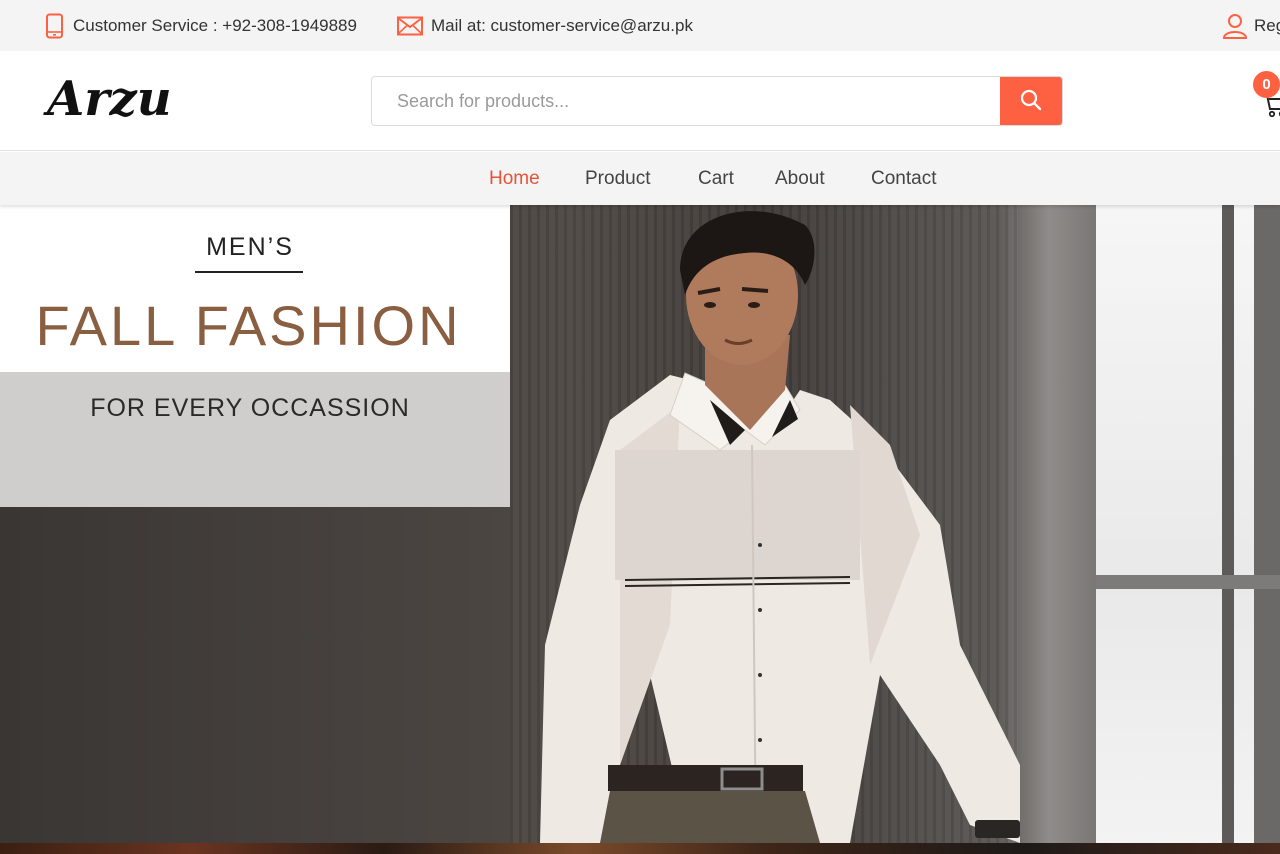 This screenshot has width=1280, height=854. I want to click on nav-cart: Cart, so click(716, 178).